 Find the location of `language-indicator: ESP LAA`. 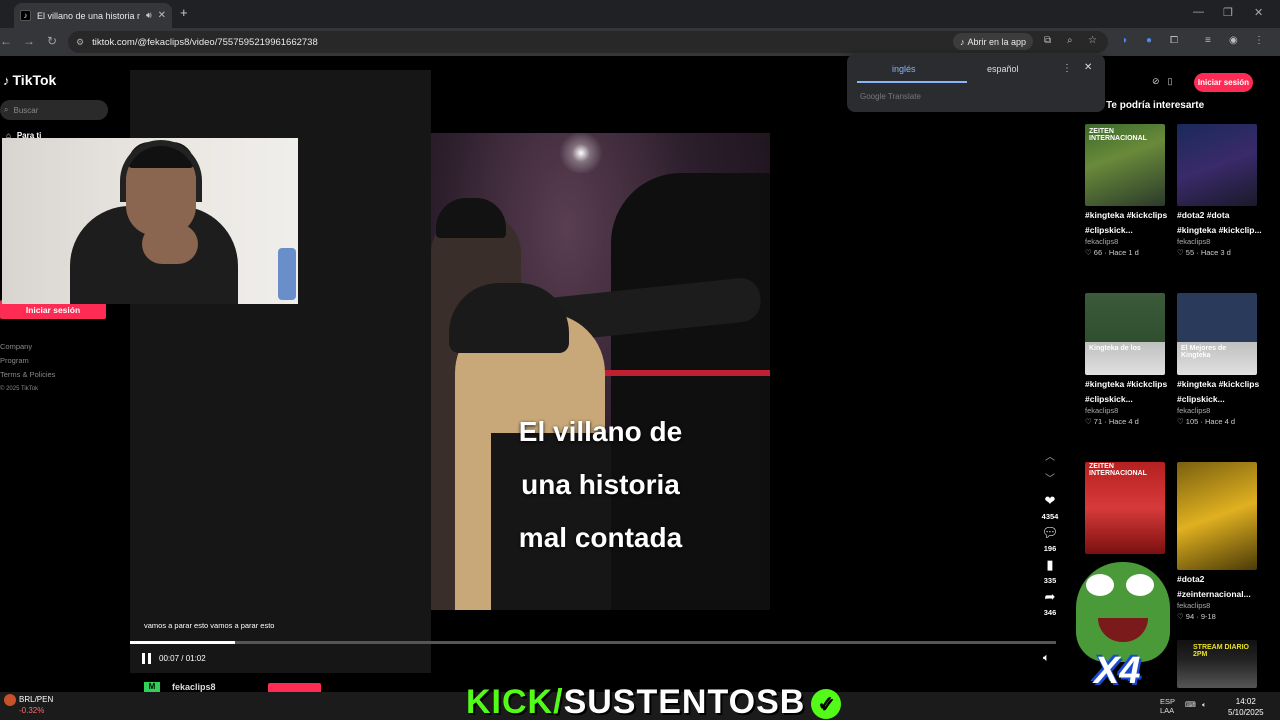

language-indicator: ESP LAA is located at coordinates (1167, 706).